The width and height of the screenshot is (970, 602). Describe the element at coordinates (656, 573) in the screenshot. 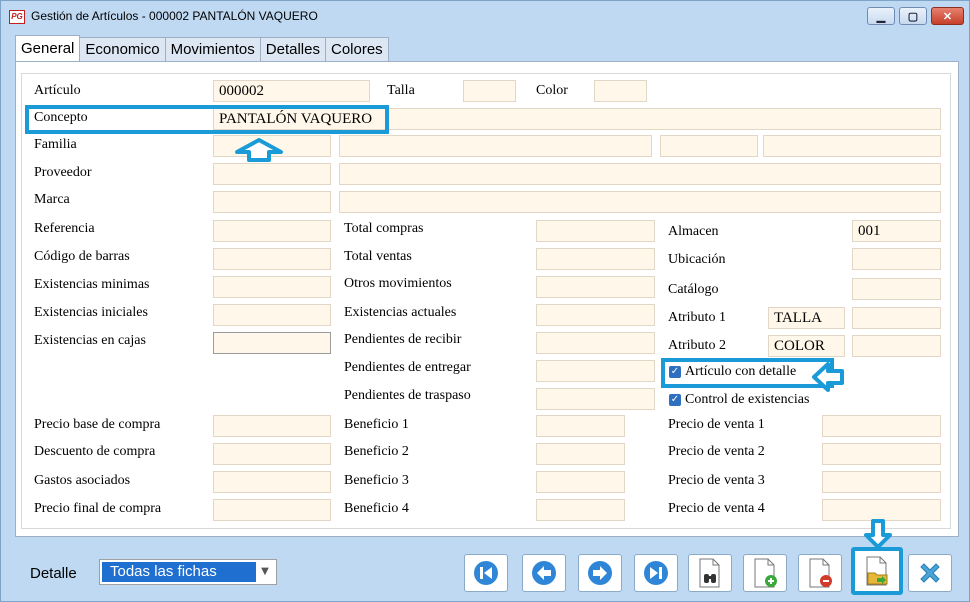

I see `last-record-button` at that location.